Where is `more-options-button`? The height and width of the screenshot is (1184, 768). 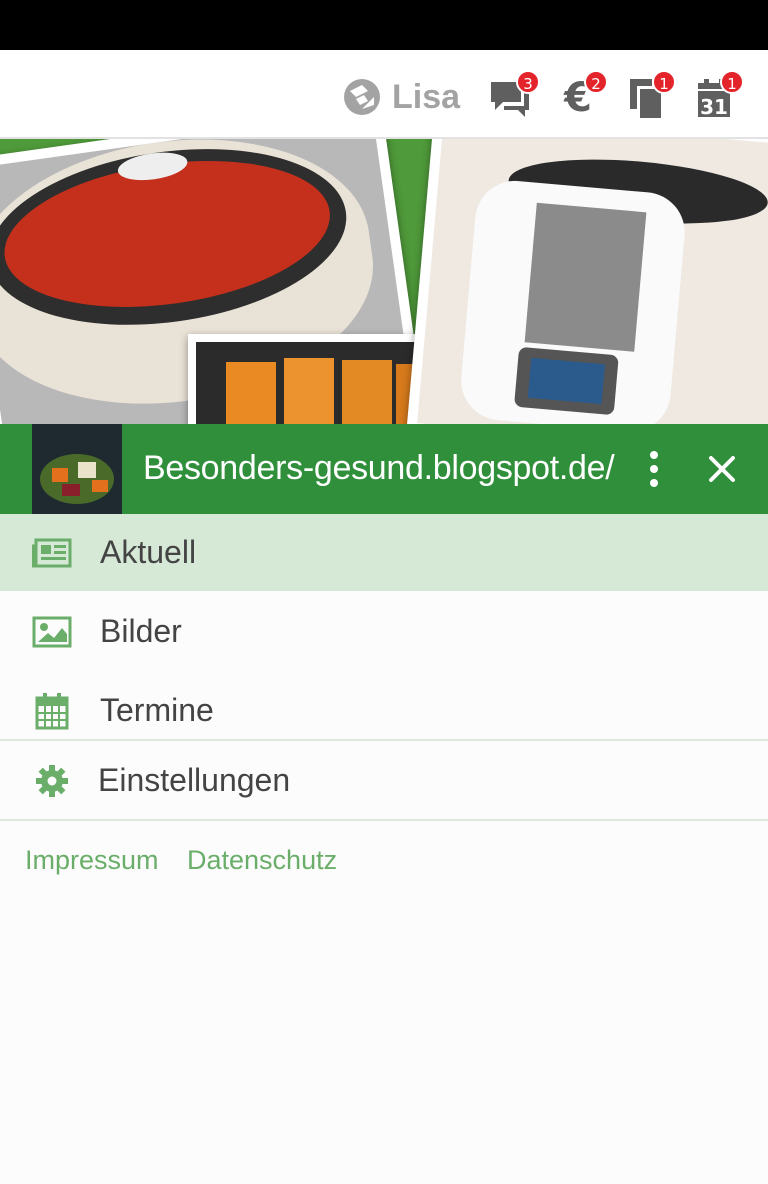 more-options-button is located at coordinates (654, 469).